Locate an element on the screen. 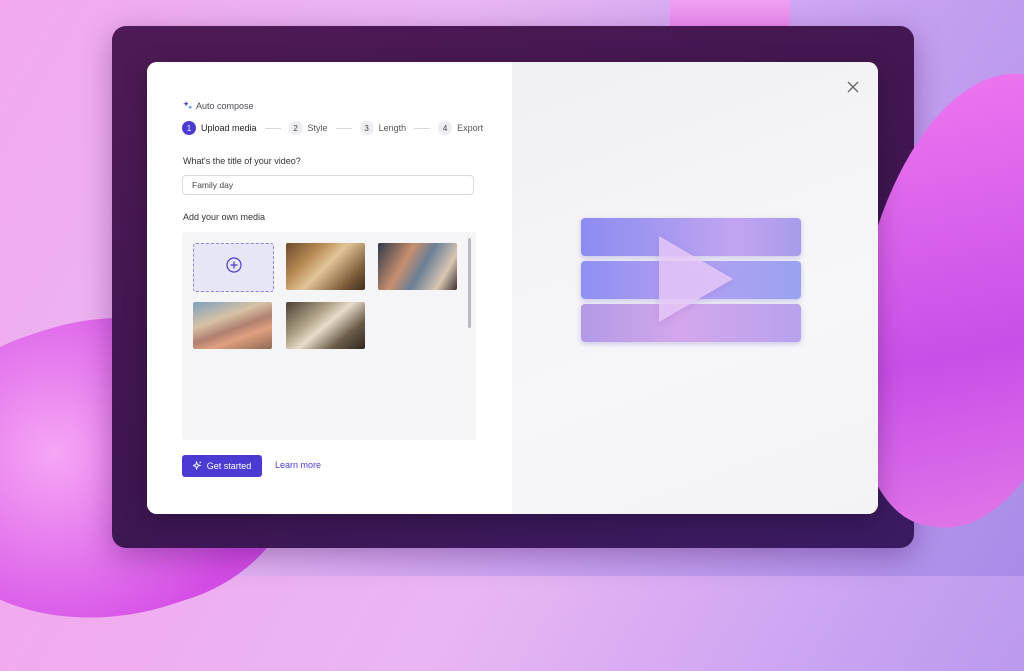 This screenshot has width=1024, height=671. step-label: Upload media is located at coordinates (229, 128).